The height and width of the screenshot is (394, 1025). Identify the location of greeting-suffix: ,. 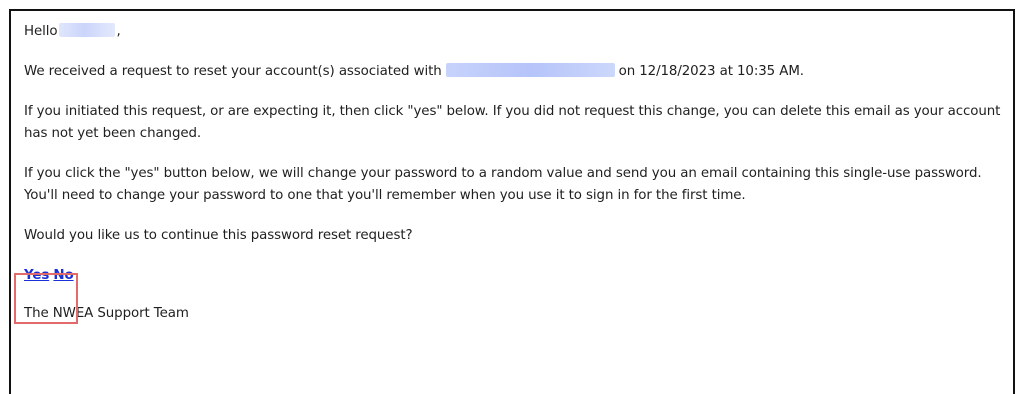
(118, 31).